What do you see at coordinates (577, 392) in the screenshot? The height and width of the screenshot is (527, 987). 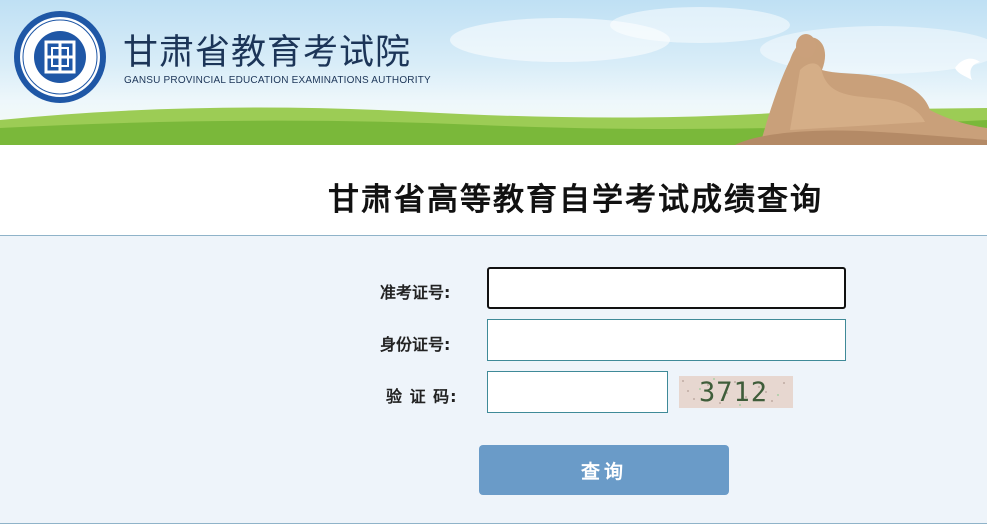 I see `captcha-input` at bounding box center [577, 392].